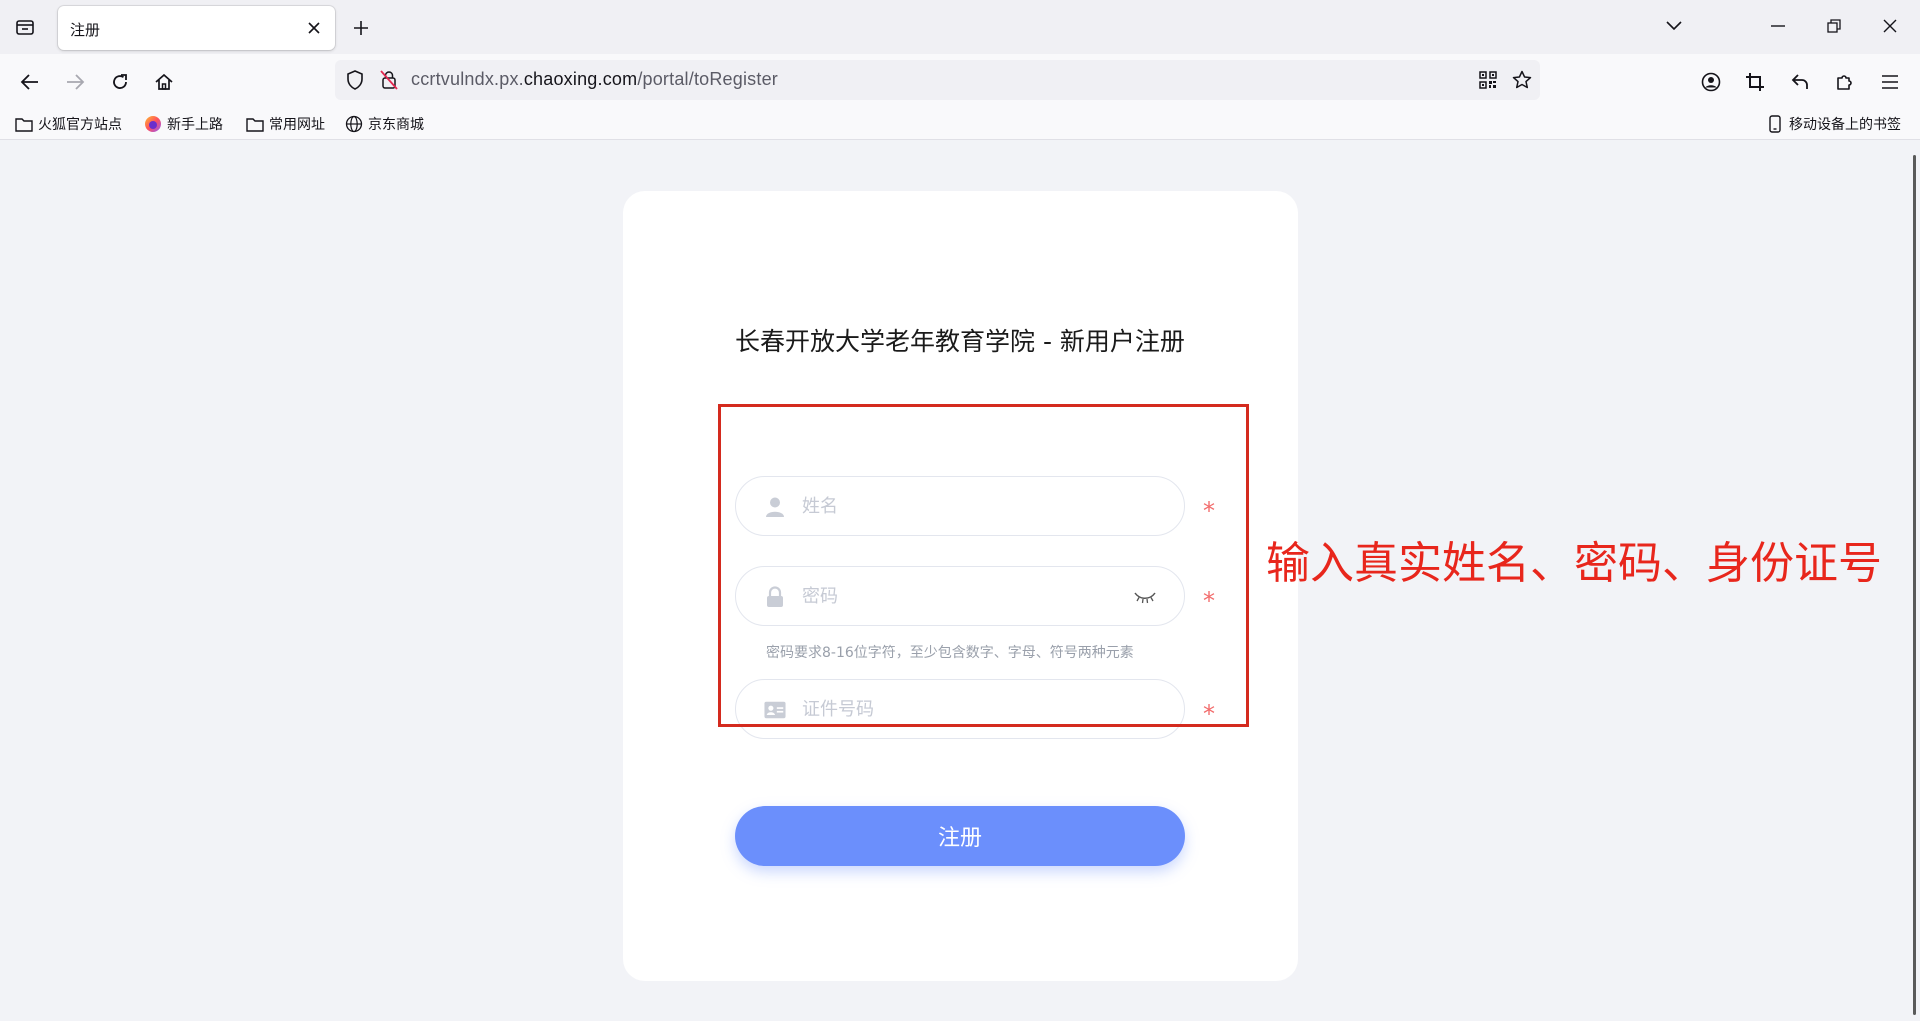 The height and width of the screenshot is (1021, 1920). What do you see at coordinates (707, 79) in the screenshot?
I see `url-path: /portal/toRegister` at bounding box center [707, 79].